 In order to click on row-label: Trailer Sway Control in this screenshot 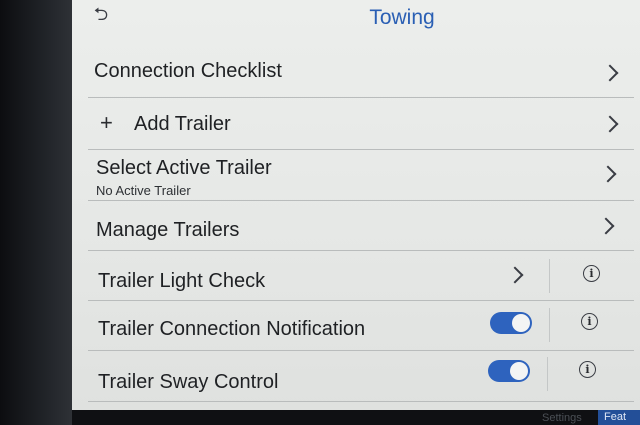, I will do `click(188, 382)`.